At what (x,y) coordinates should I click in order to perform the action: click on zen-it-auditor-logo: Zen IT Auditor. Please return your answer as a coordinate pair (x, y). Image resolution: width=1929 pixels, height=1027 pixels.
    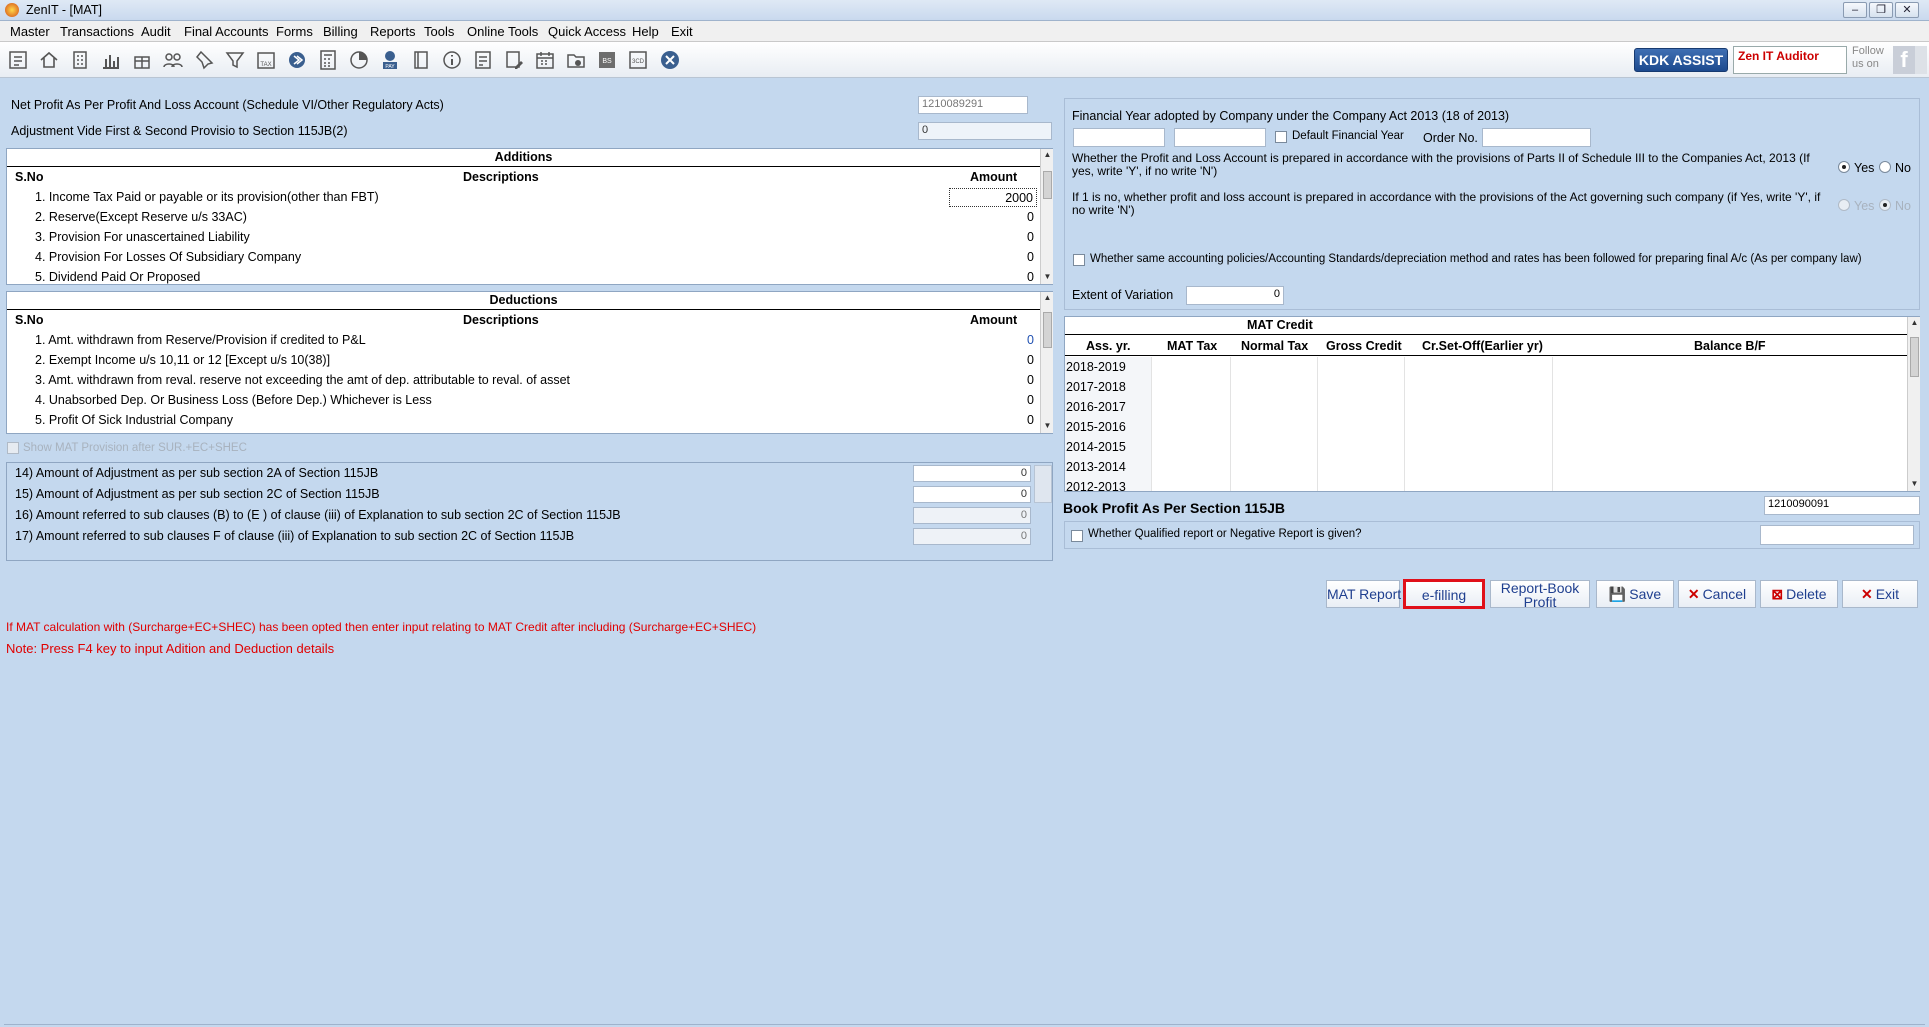
    Looking at the image, I should click on (1790, 60).